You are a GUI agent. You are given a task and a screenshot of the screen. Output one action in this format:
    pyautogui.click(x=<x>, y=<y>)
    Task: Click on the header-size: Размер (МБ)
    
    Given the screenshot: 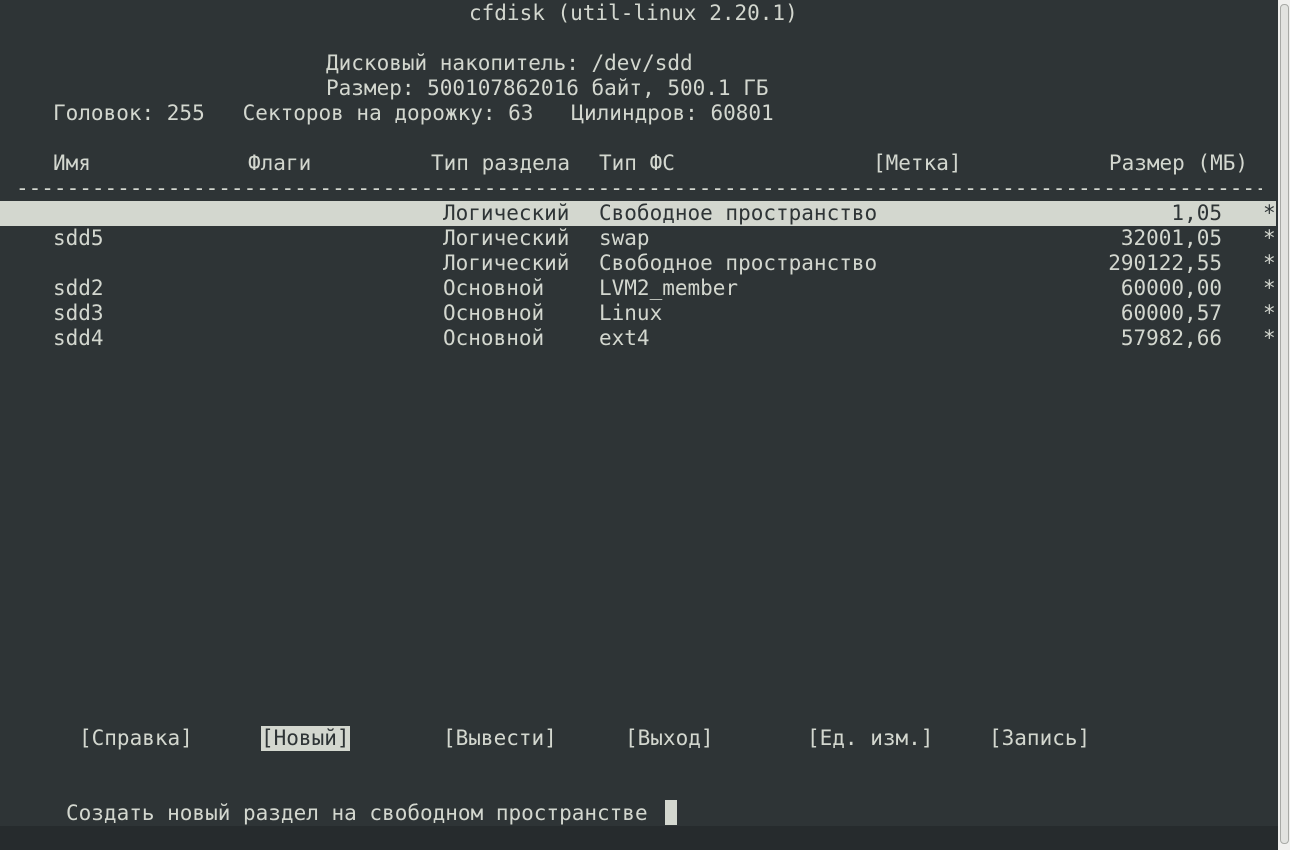 What is the action you would take?
    pyautogui.click(x=1178, y=163)
    